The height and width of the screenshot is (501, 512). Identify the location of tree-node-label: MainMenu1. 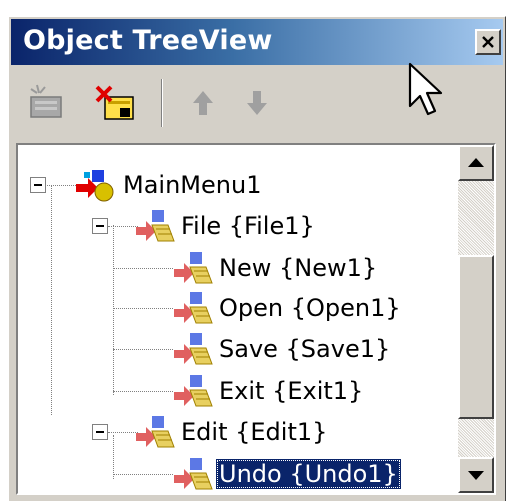
(192, 185).